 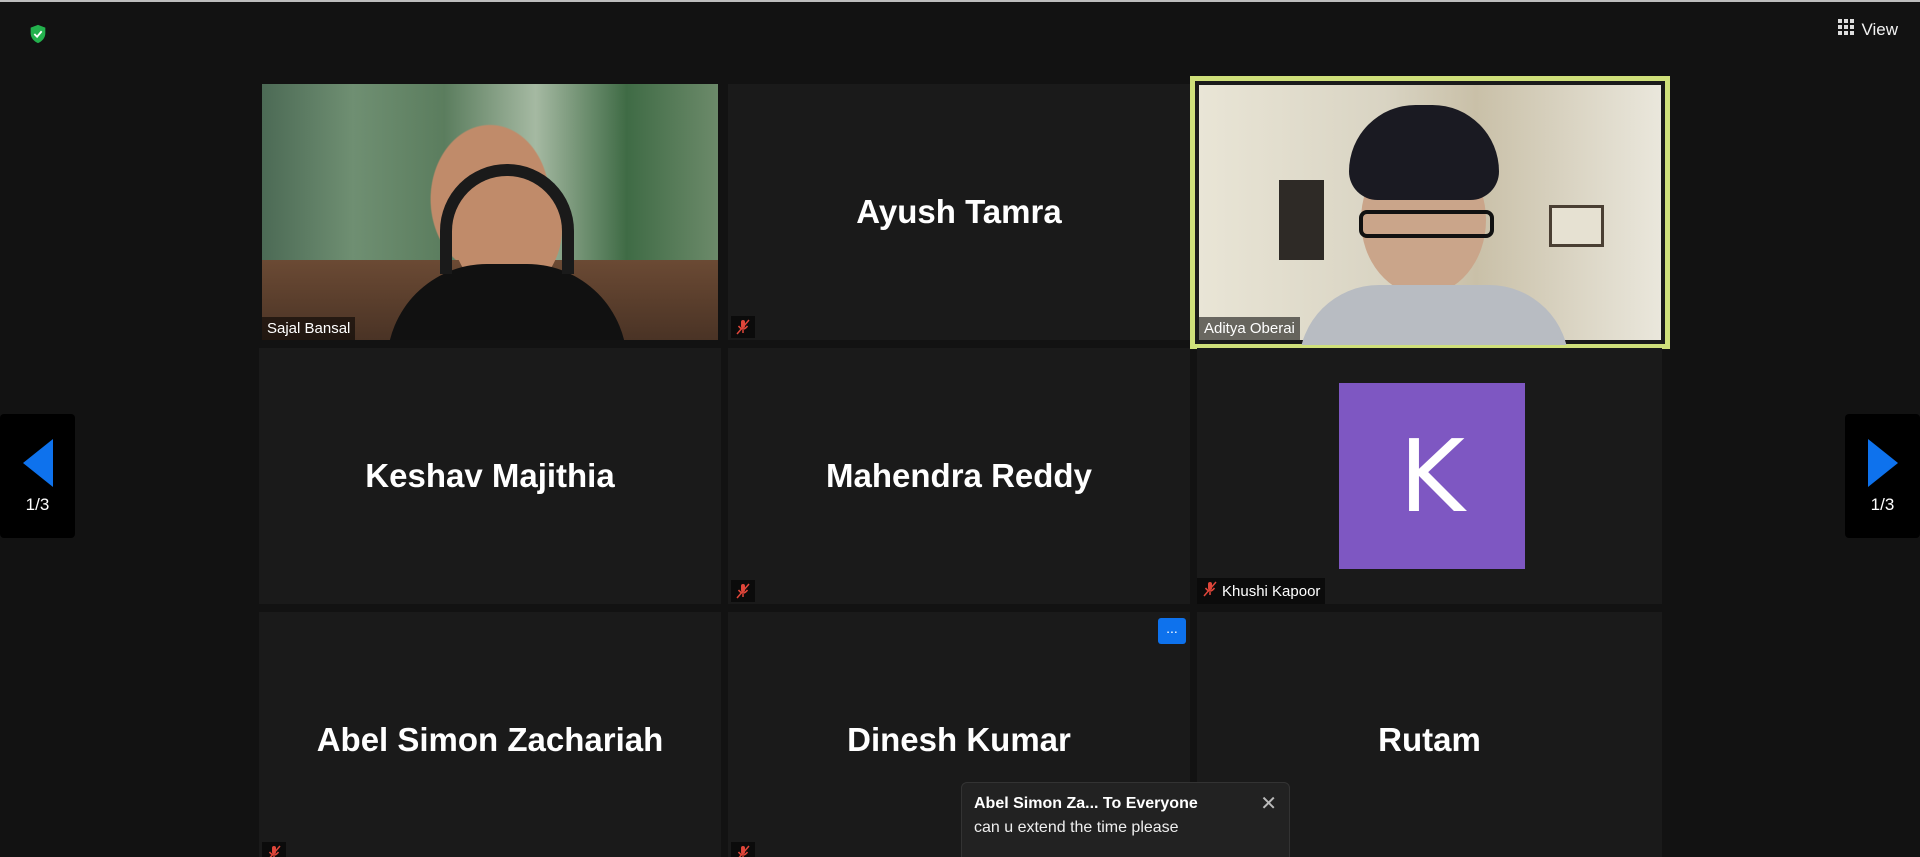 I want to click on chat-sender: Abel Simon Za... To Everyone, so click(x=1086, y=803).